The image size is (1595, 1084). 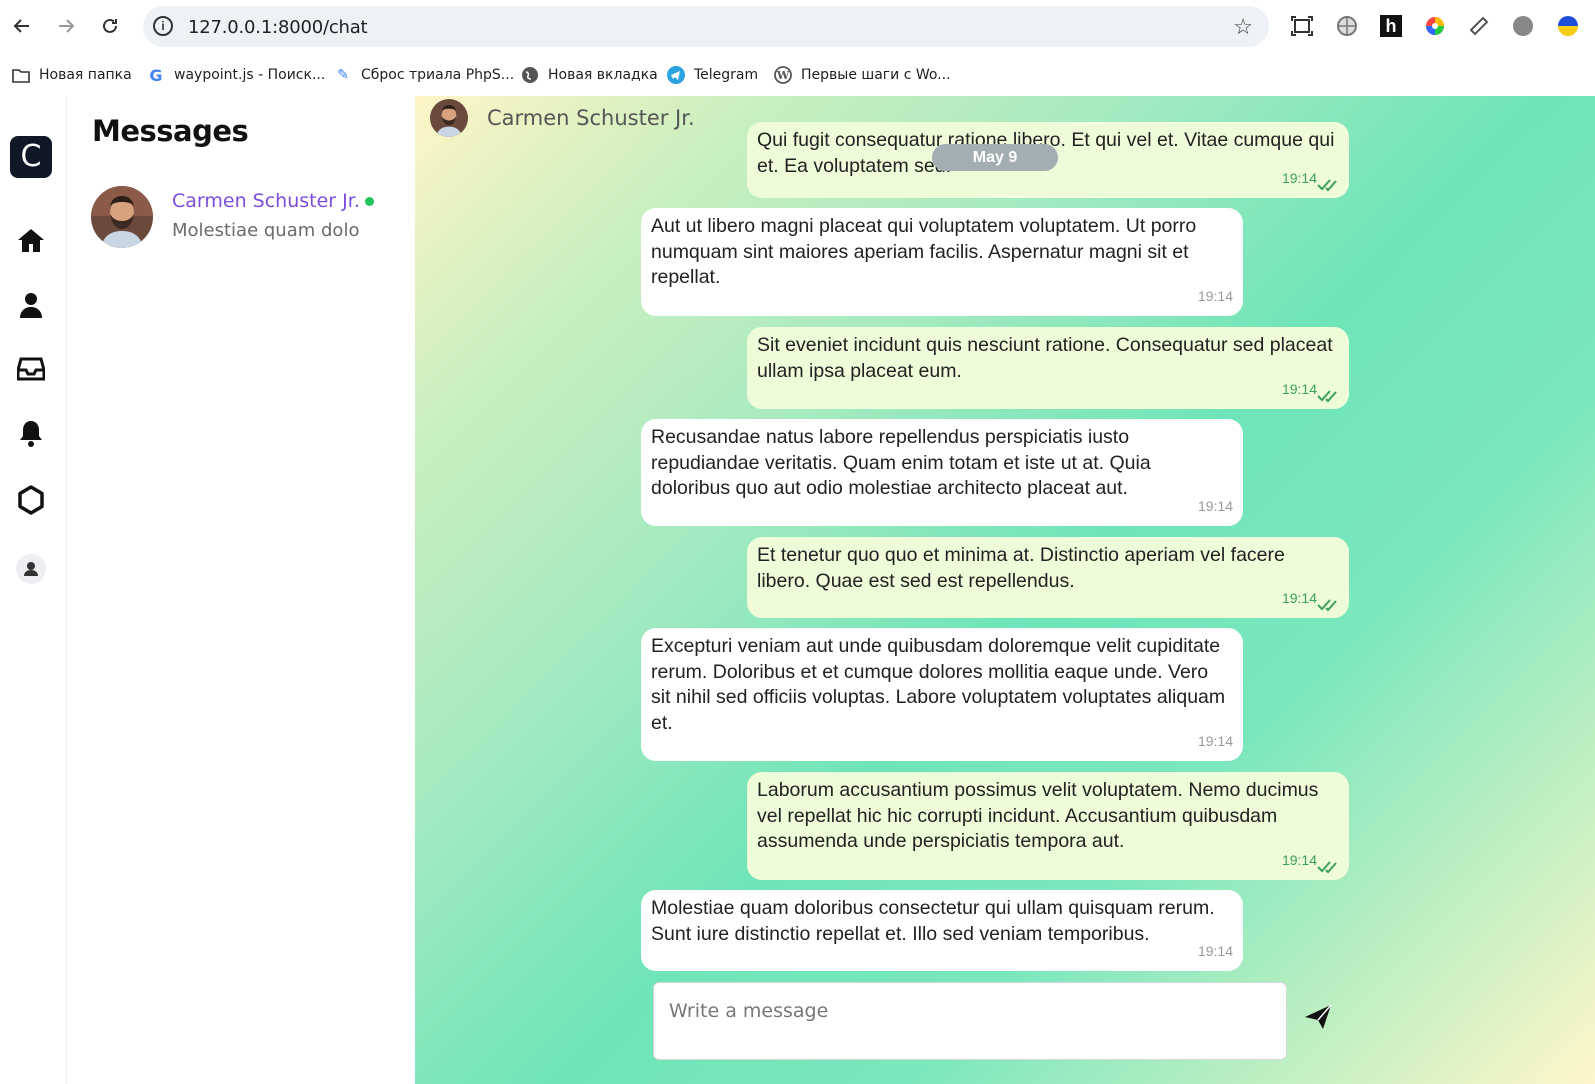 I want to click on bookmark-star-icon: ☆, so click(x=1243, y=27).